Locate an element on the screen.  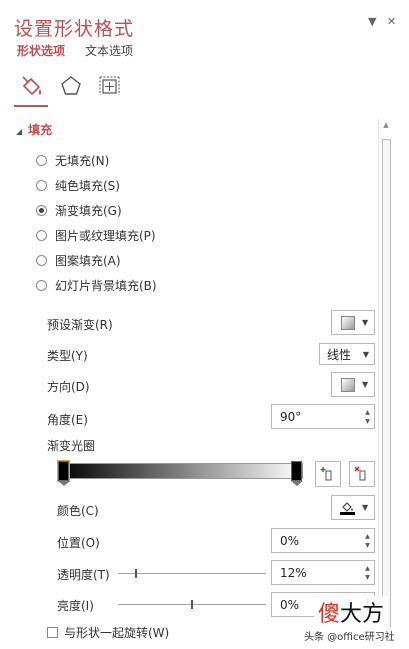
radio-label: 纯色填充(S) is located at coordinates (87, 186).